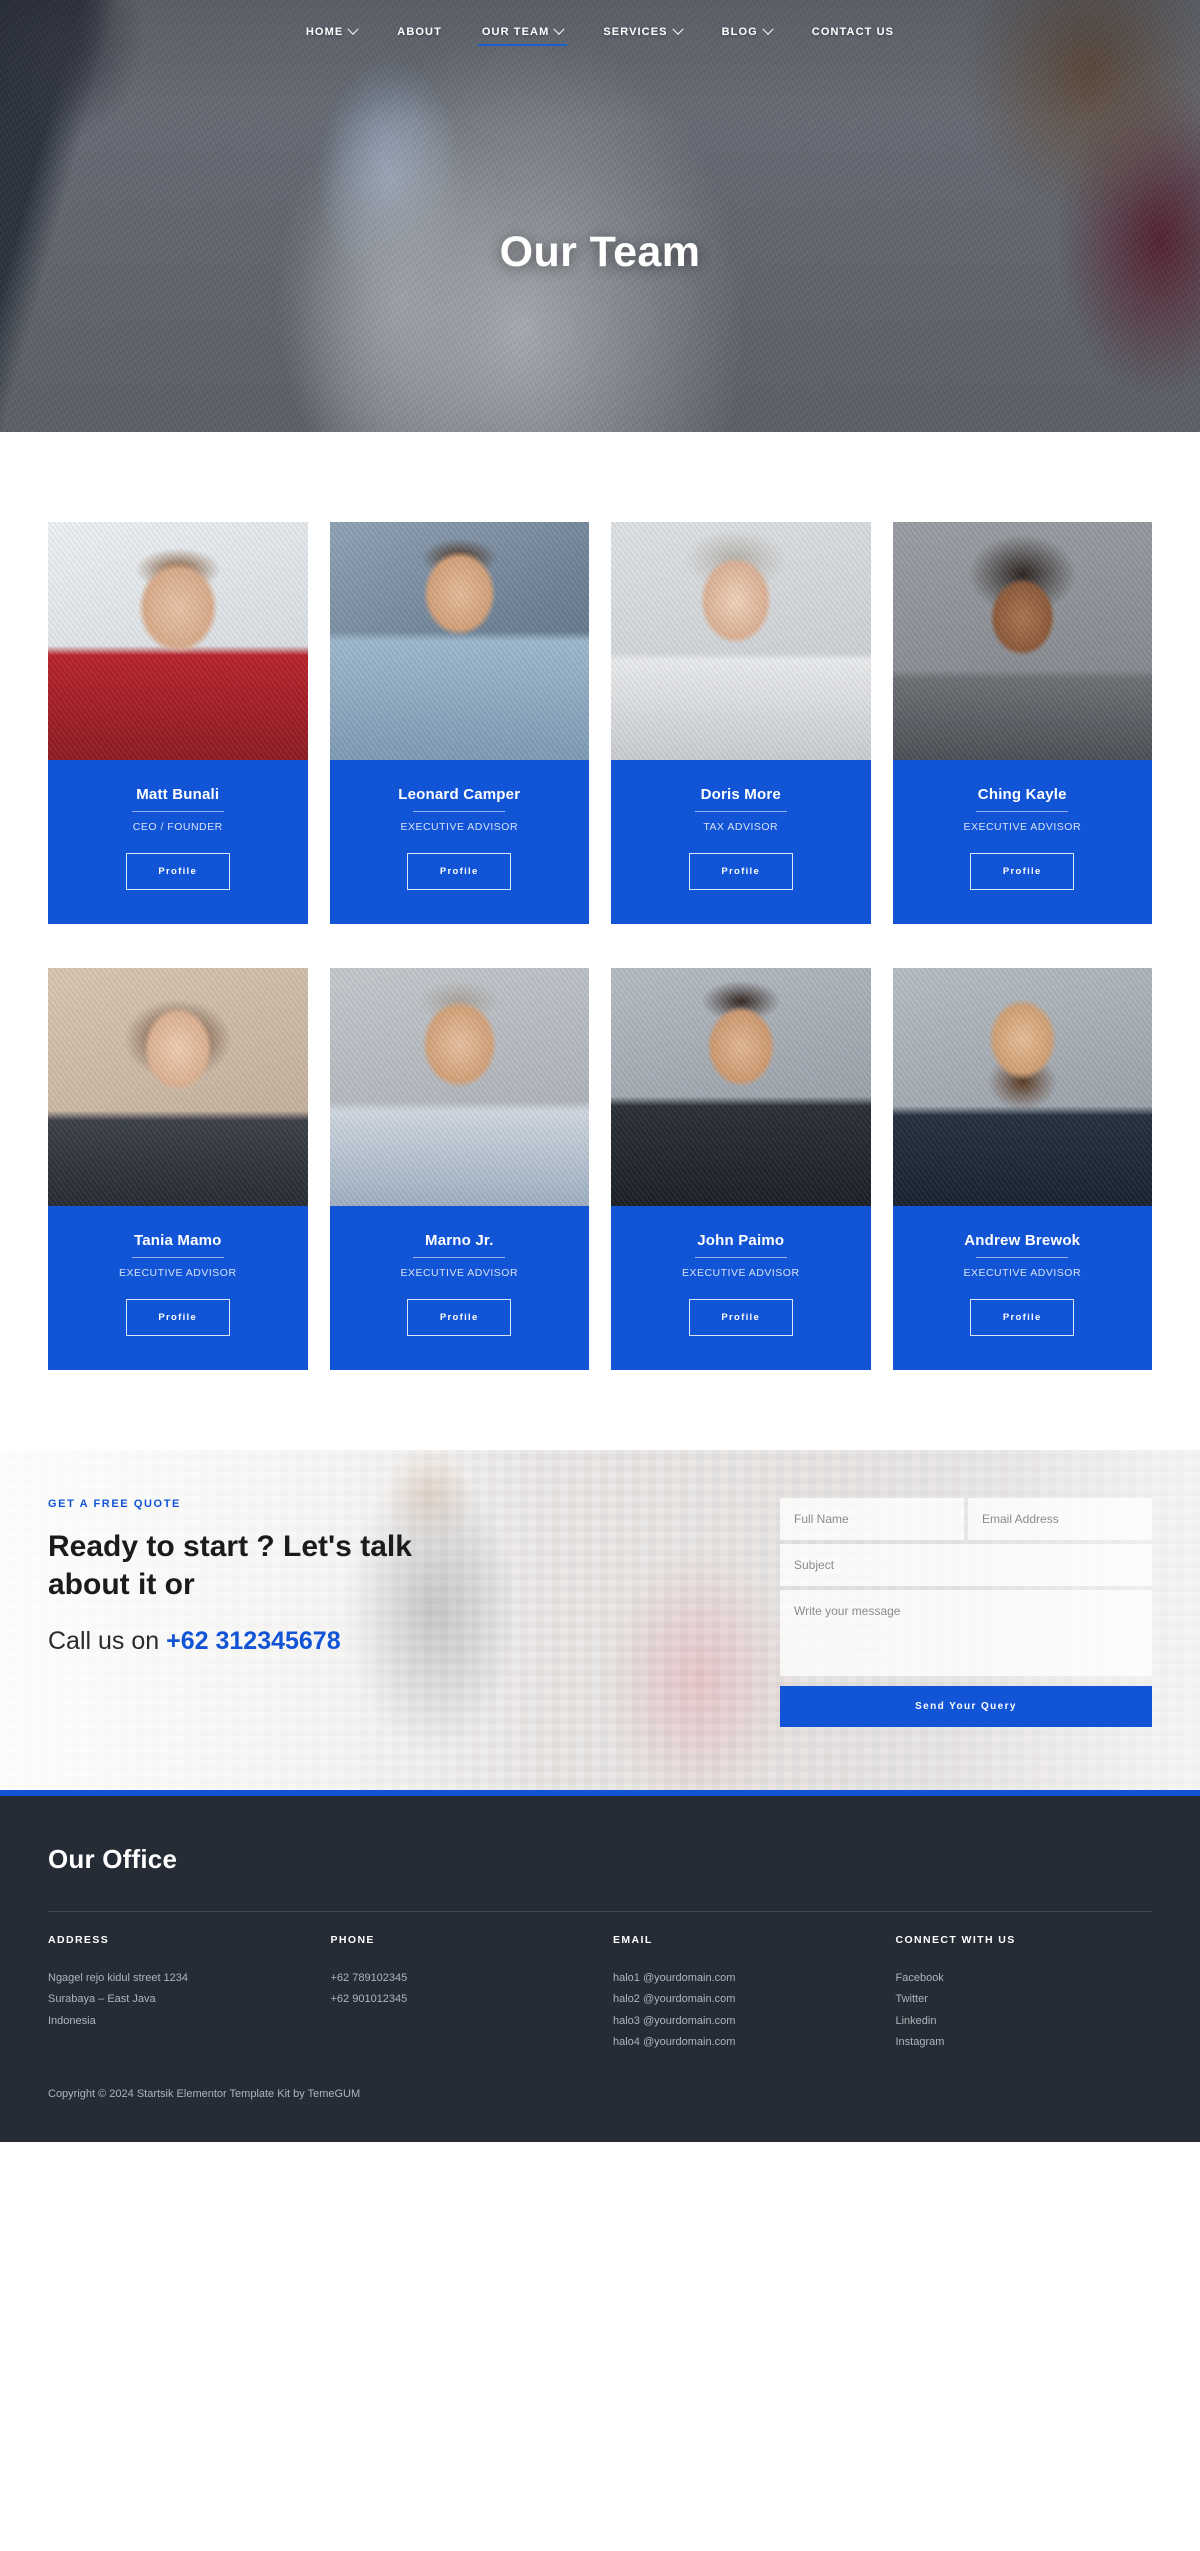 Image resolution: width=1200 pixels, height=2551 pixels. I want to click on contact-form: Send Your Query, so click(966, 1612).